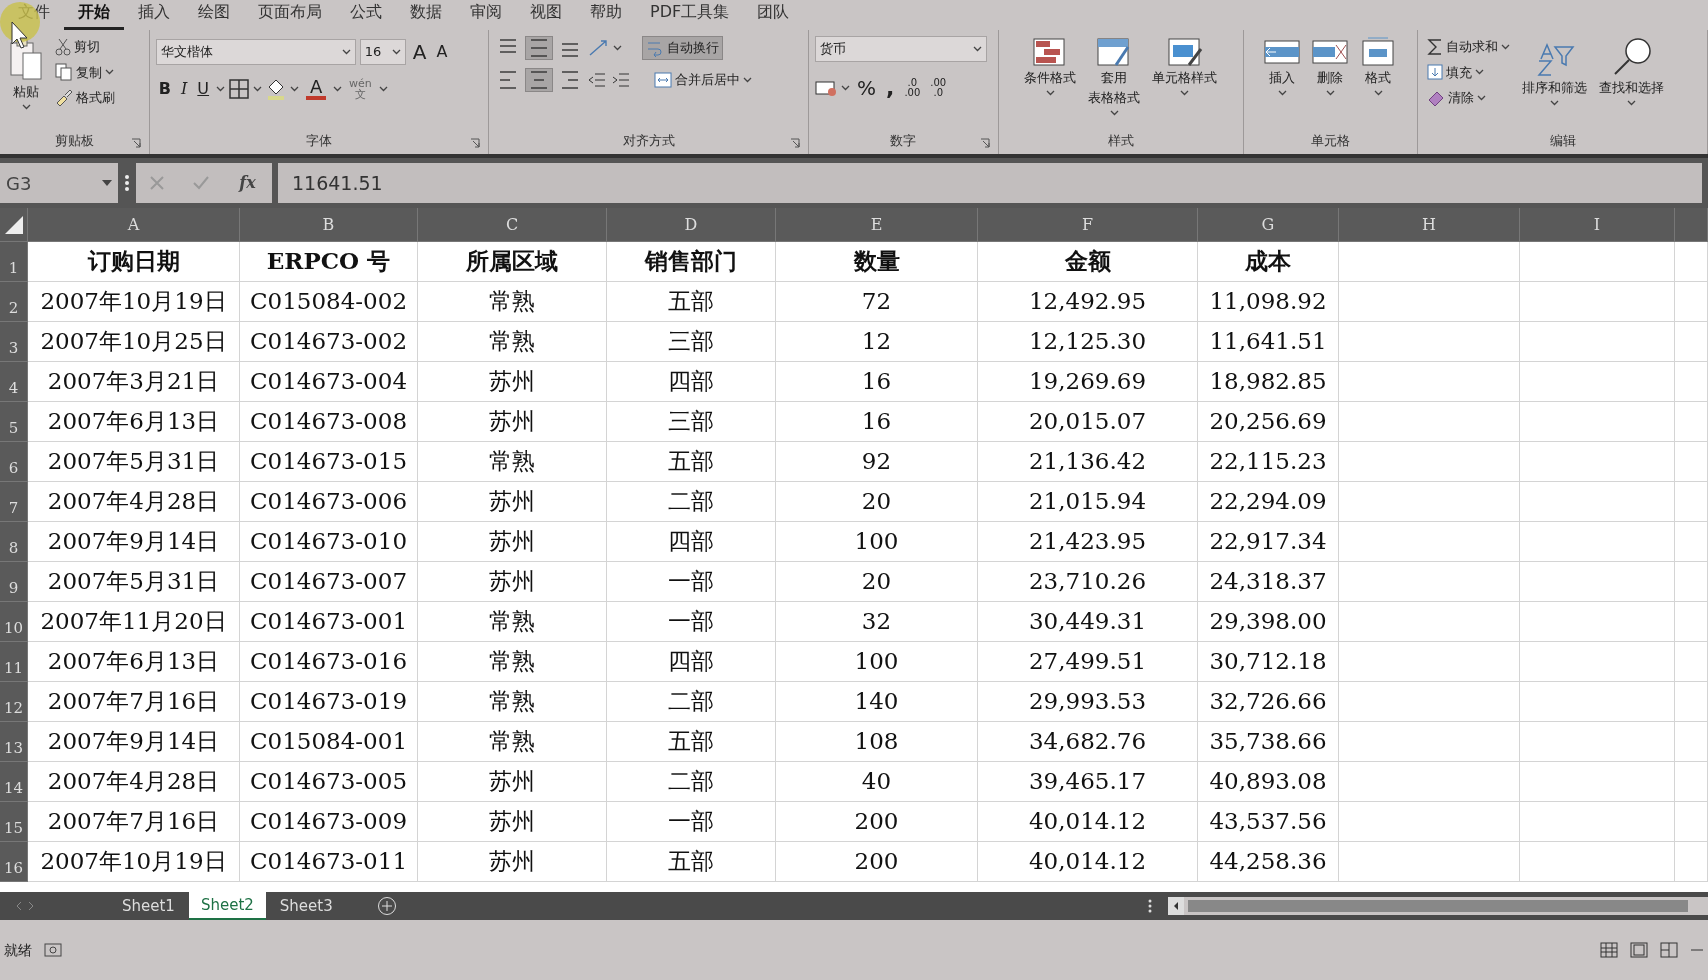 The width and height of the screenshot is (1708, 980). Describe the element at coordinates (1669, 950) in the screenshot. I see `page-break-icon` at that location.